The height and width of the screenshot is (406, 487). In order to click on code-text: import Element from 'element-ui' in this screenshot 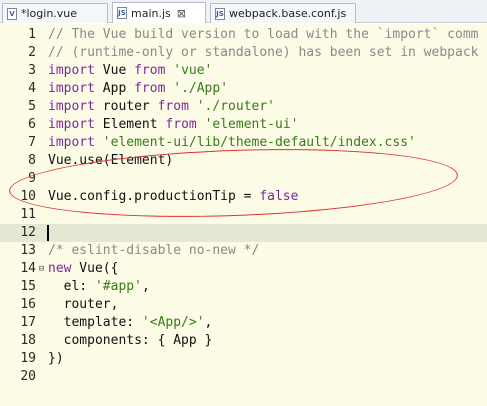, I will do `click(173, 125)`.